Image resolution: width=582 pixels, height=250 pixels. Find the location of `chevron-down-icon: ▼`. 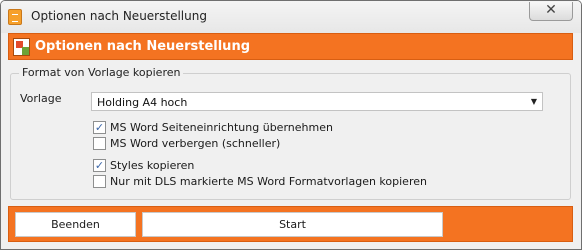

chevron-down-icon: ▼ is located at coordinates (534, 101).